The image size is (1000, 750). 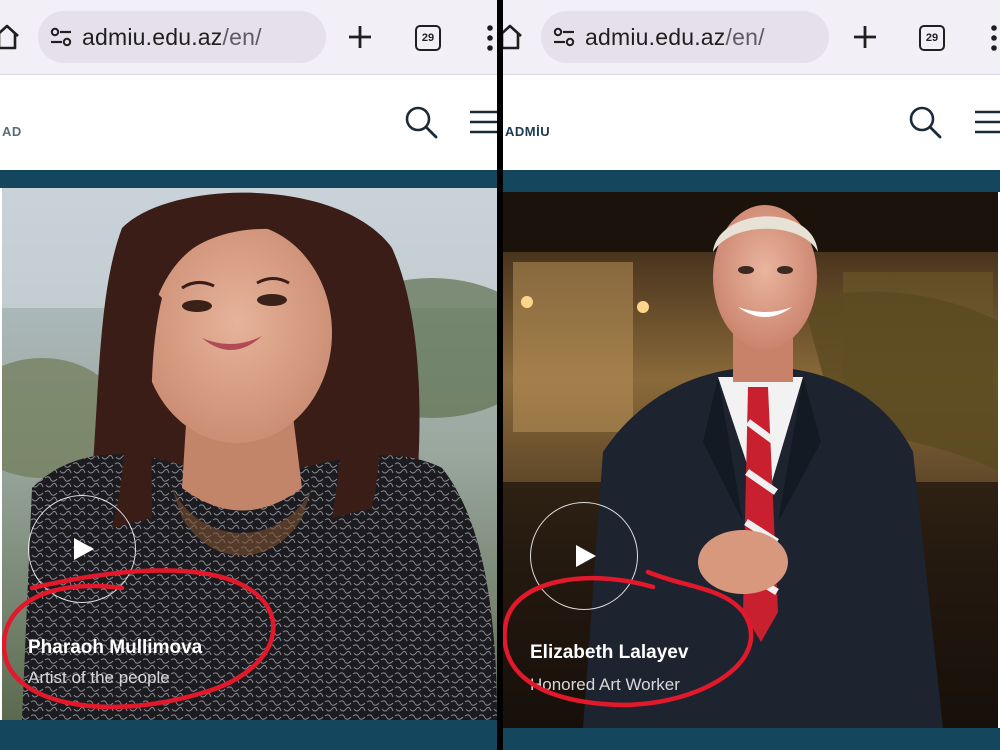 What do you see at coordinates (115, 647) in the screenshot?
I see `person-name: Pharaoh Mullimova` at bounding box center [115, 647].